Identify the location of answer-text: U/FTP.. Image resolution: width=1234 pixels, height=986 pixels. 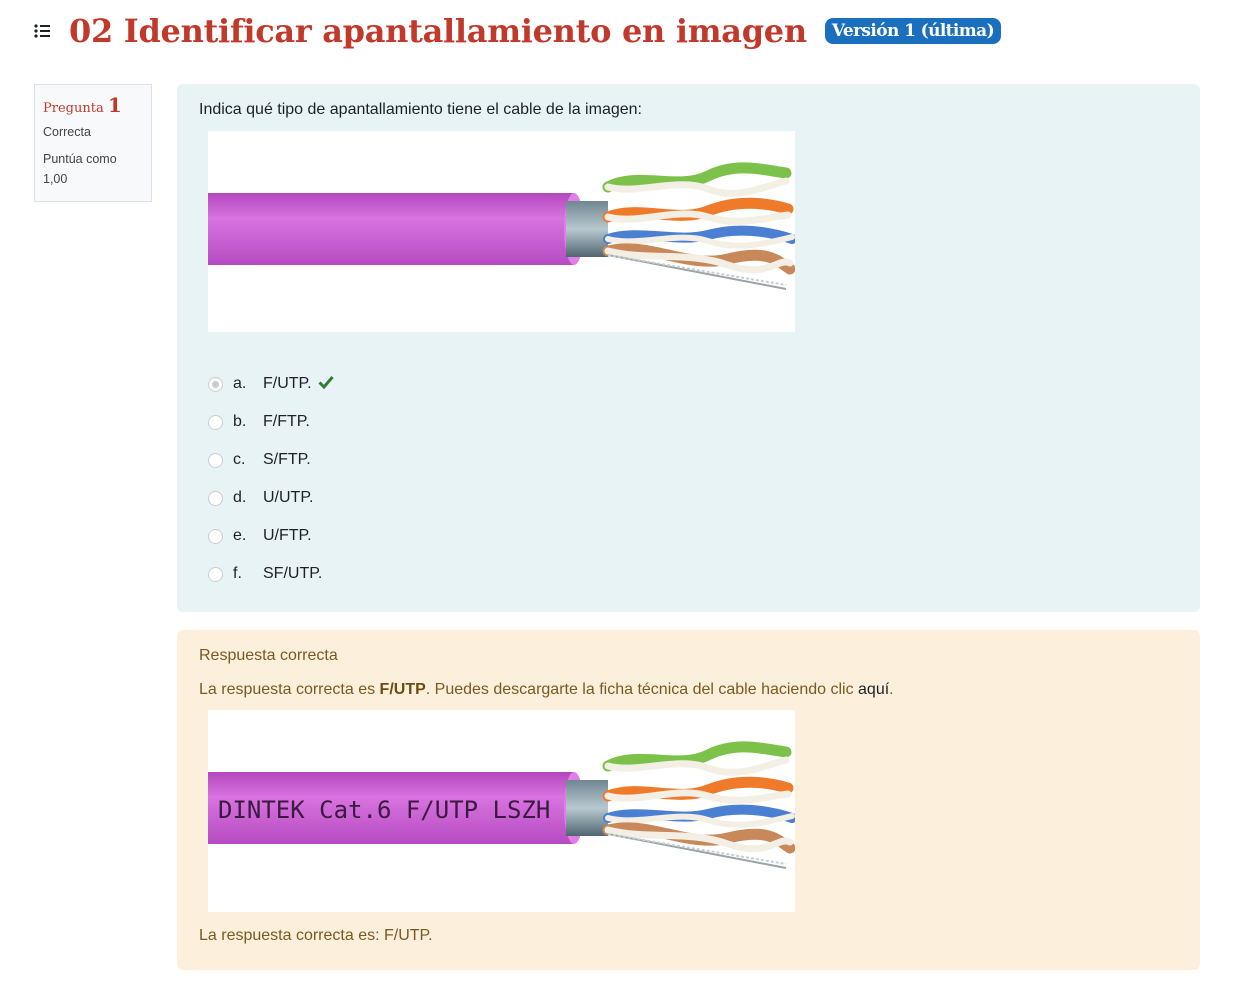
(287, 535).